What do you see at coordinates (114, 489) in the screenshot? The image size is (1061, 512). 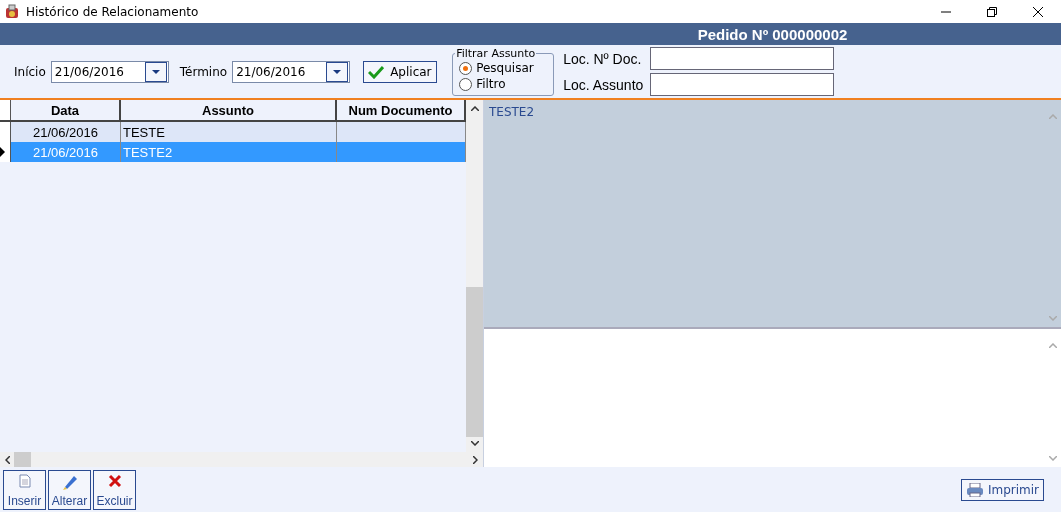 I see `toolbar-button: Excluir` at bounding box center [114, 489].